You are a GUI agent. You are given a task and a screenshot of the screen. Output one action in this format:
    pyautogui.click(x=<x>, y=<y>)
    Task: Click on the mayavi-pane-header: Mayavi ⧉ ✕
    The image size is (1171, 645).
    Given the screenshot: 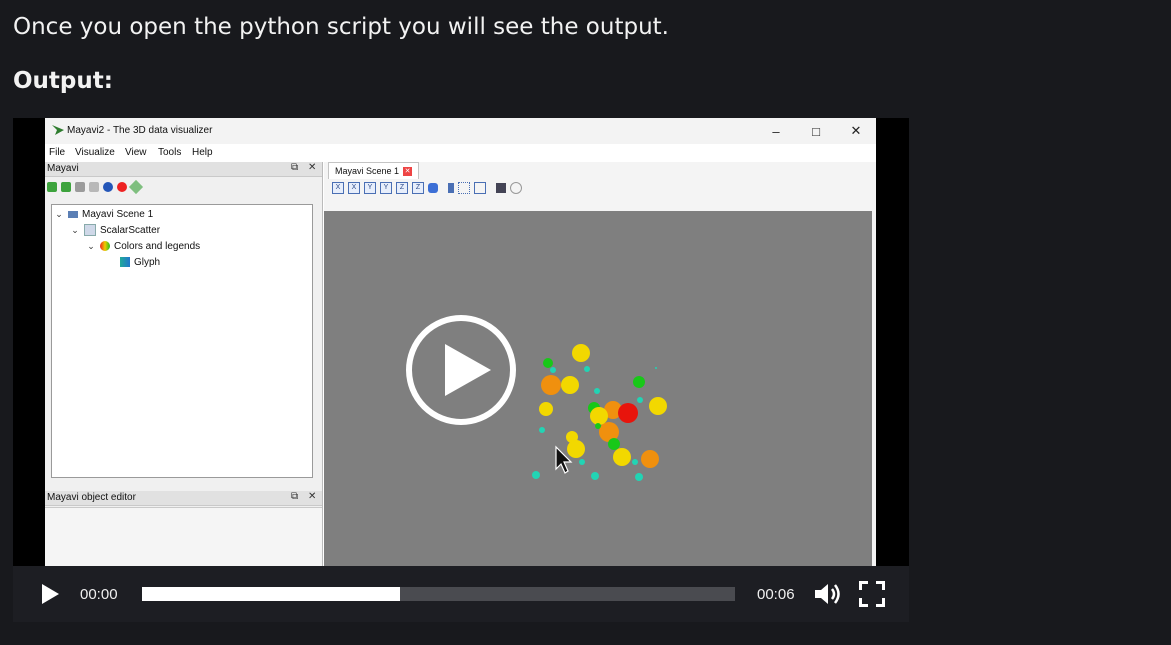 What is the action you would take?
    pyautogui.click(x=183, y=169)
    